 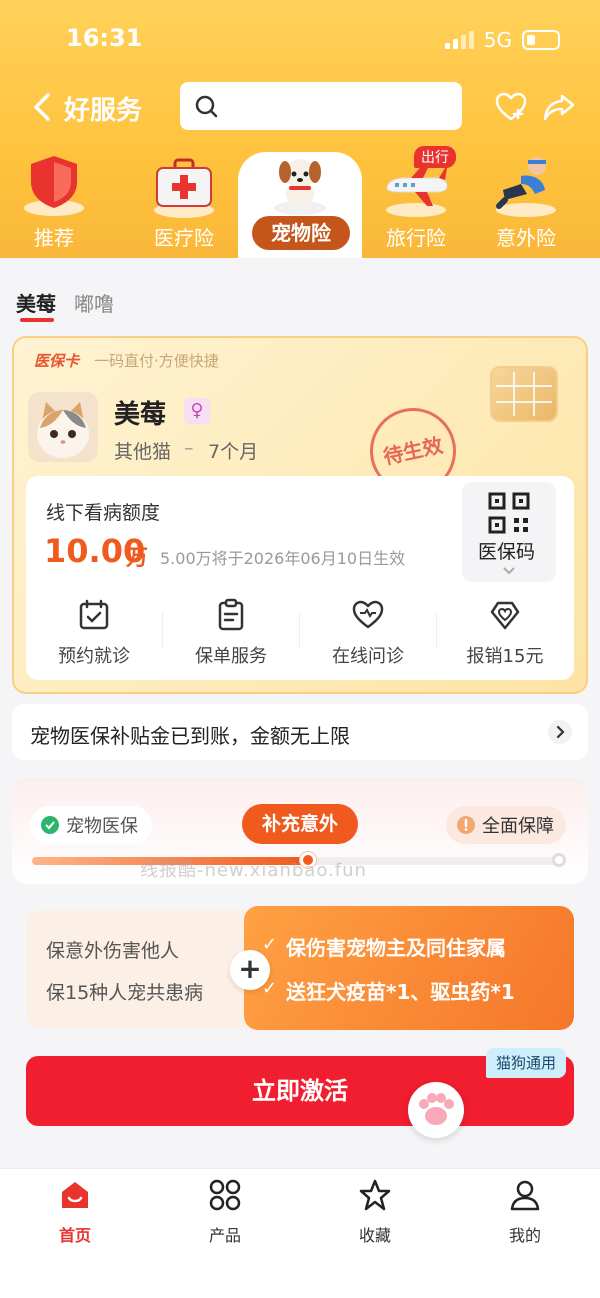 I want to click on category-tab-medical: 医疗险, so click(x=184, y=200).